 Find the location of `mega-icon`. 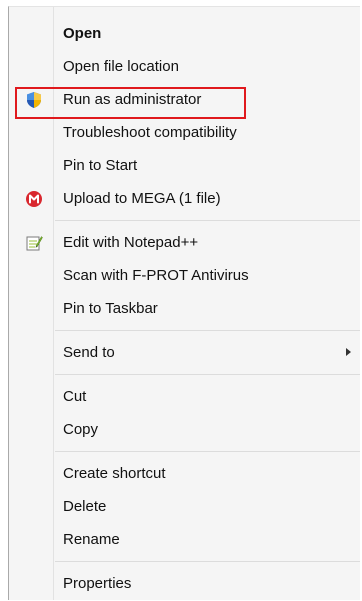

mega-icon is located at coordinates (34, 199).